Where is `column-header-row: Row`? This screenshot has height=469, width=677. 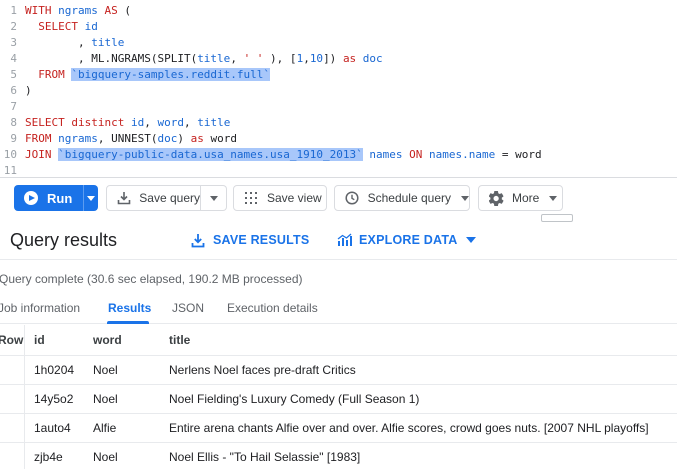 column-header-row: Row is located at coordinates (12, 340).